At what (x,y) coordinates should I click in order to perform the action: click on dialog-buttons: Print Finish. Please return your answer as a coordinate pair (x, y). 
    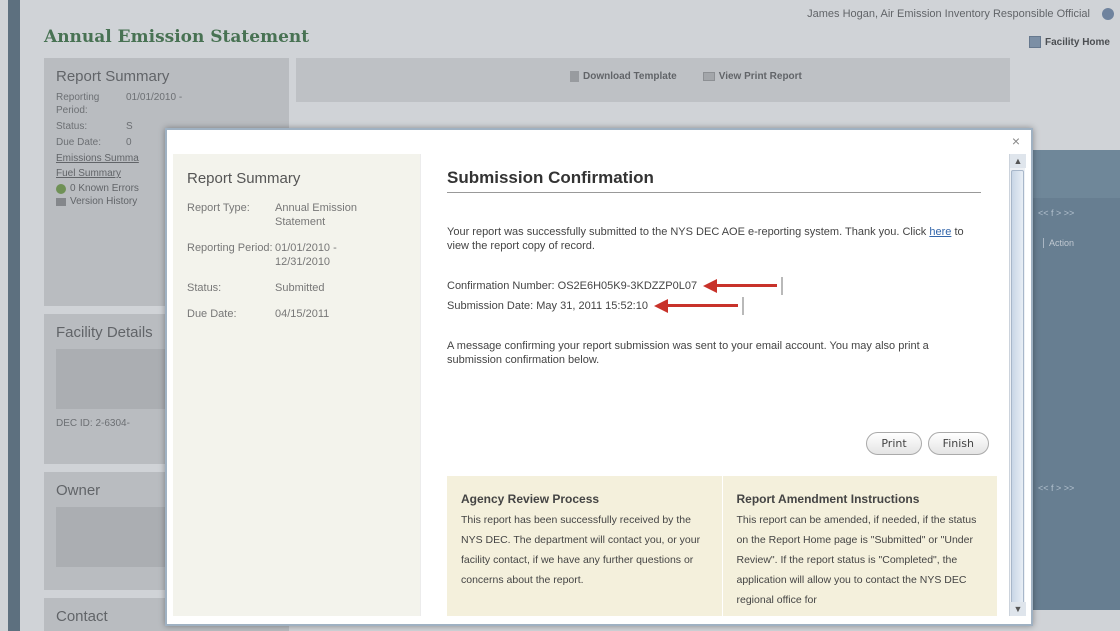
    Looking at the image, I should click on (927, 443).